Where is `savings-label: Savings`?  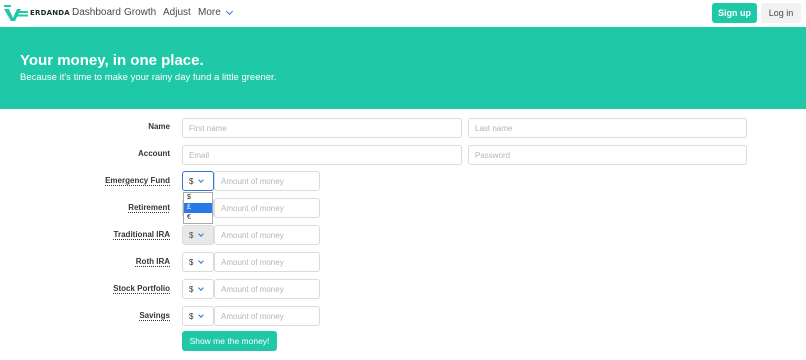 savings-label: Savings is located at coordinates (154, 315).